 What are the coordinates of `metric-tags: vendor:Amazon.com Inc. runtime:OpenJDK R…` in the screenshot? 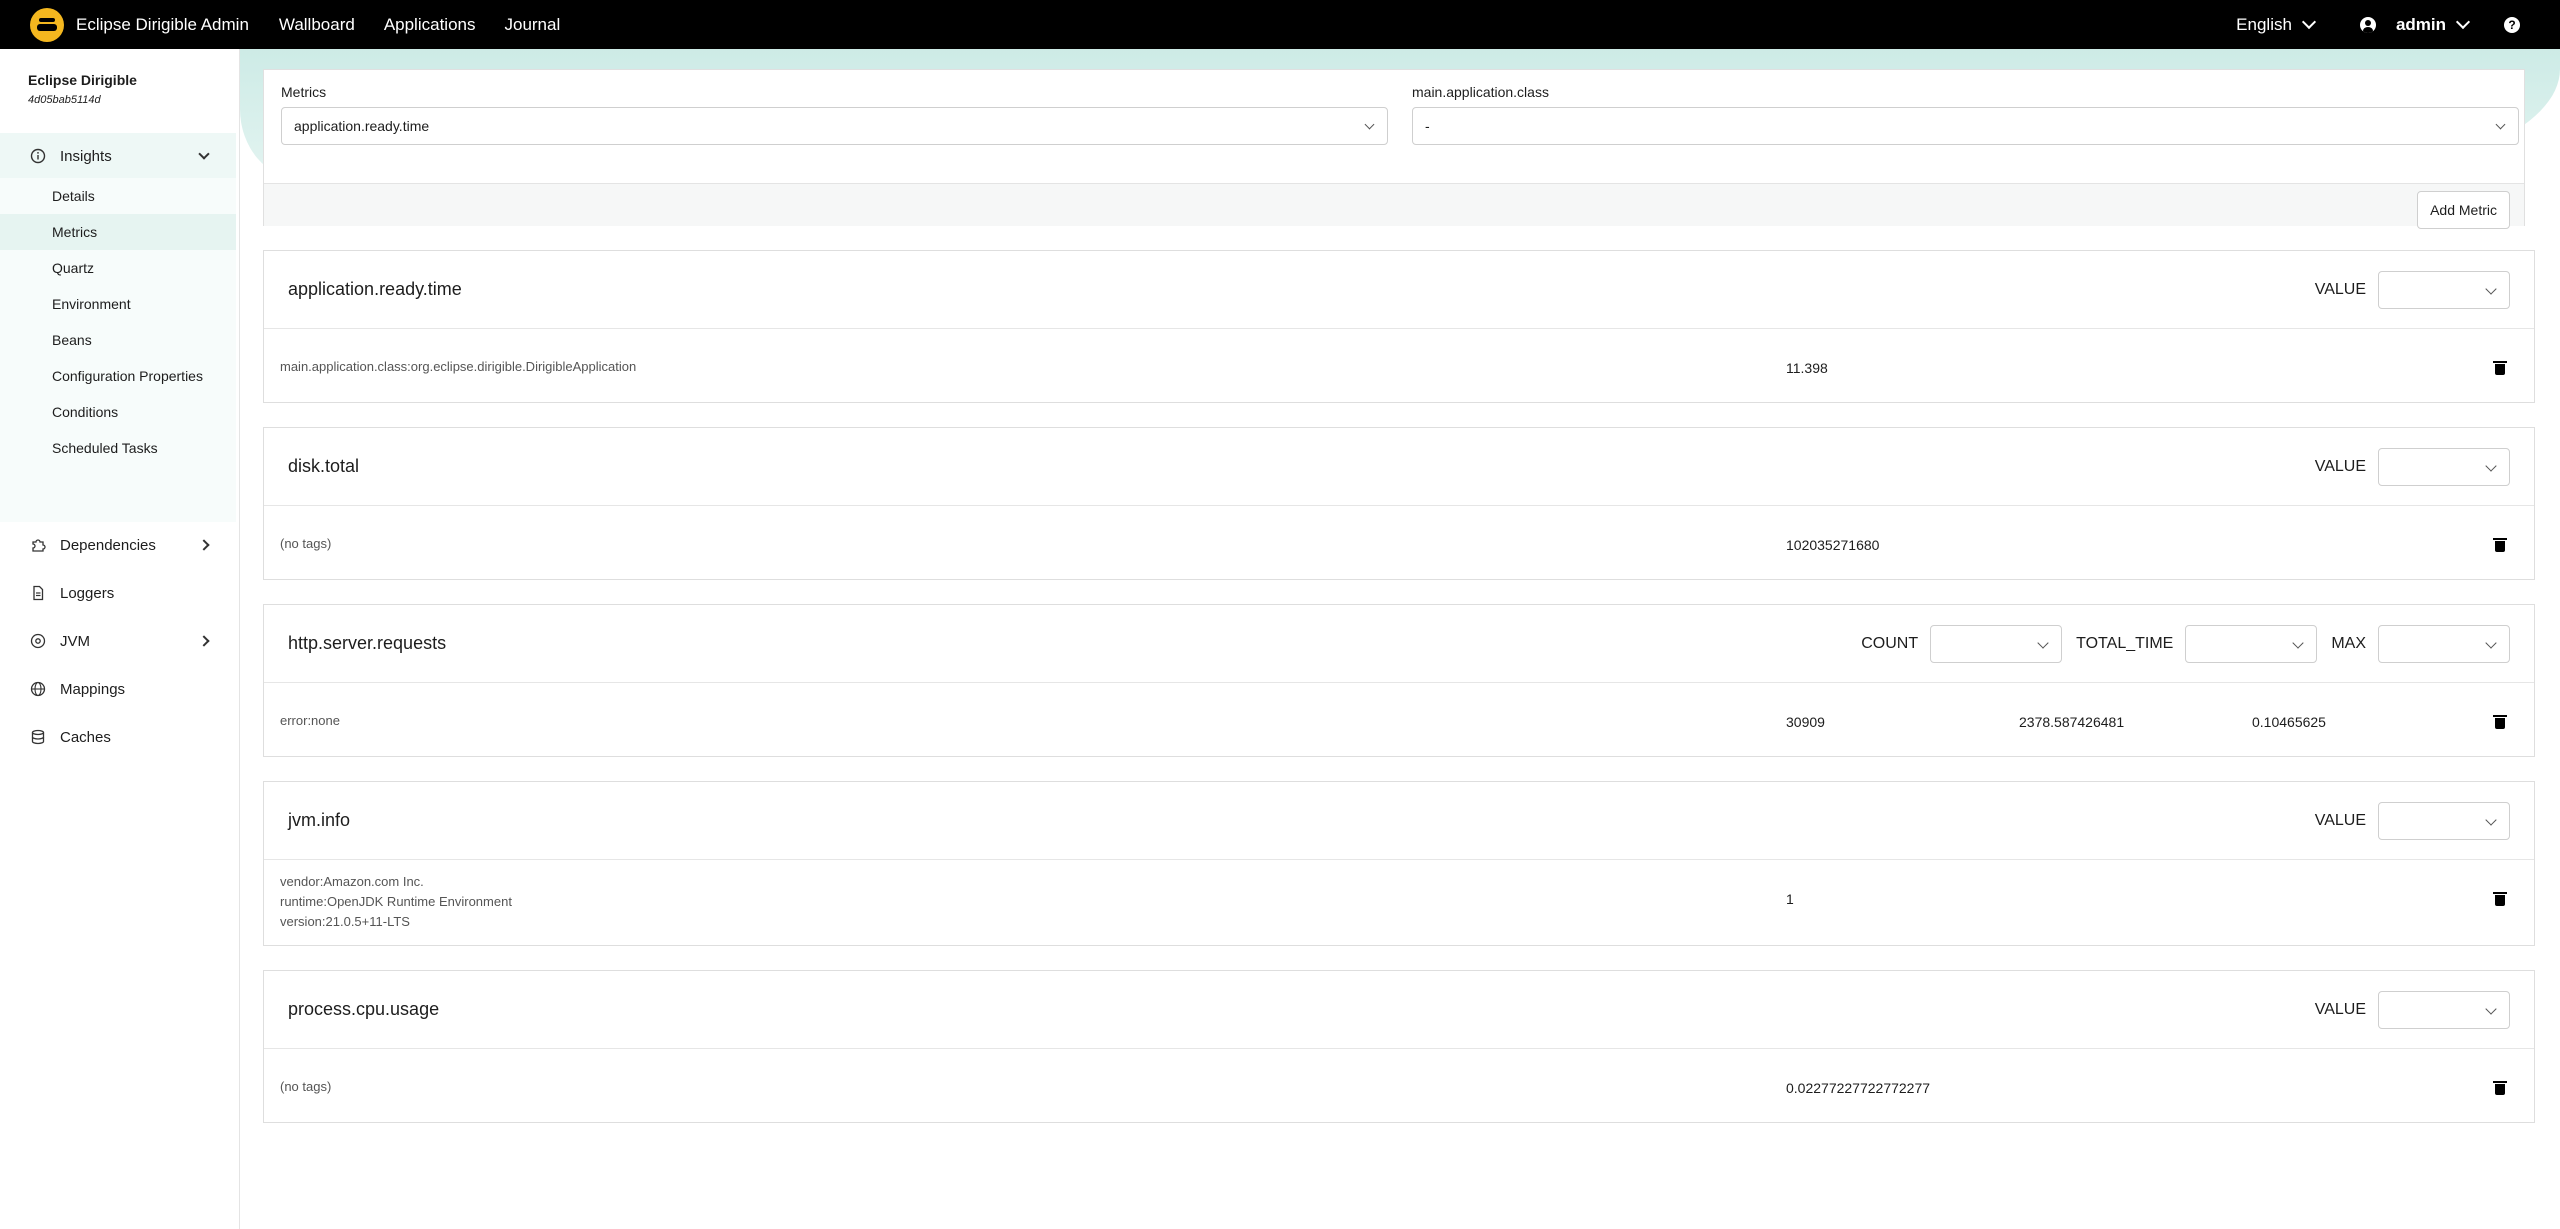 It's located at (396, 902).